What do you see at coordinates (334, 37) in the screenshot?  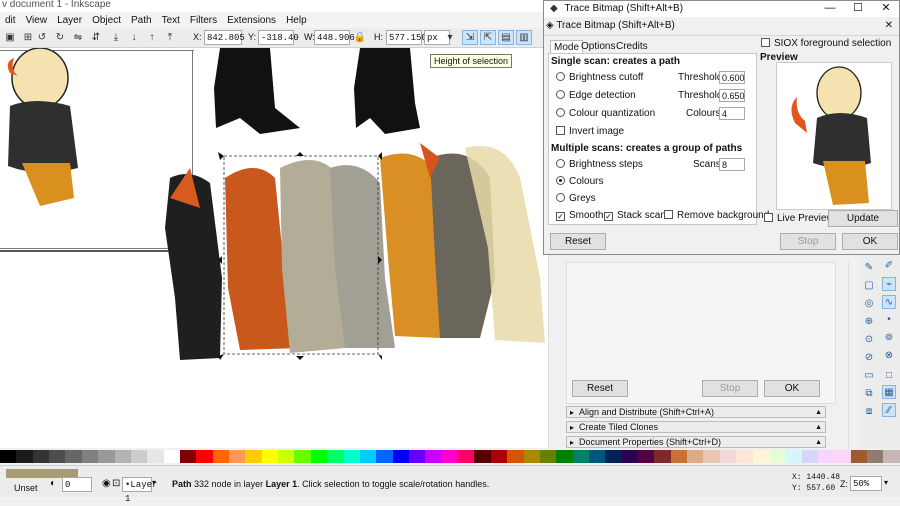 I see `w-field: 448.906` at bounding box center [334, 37].